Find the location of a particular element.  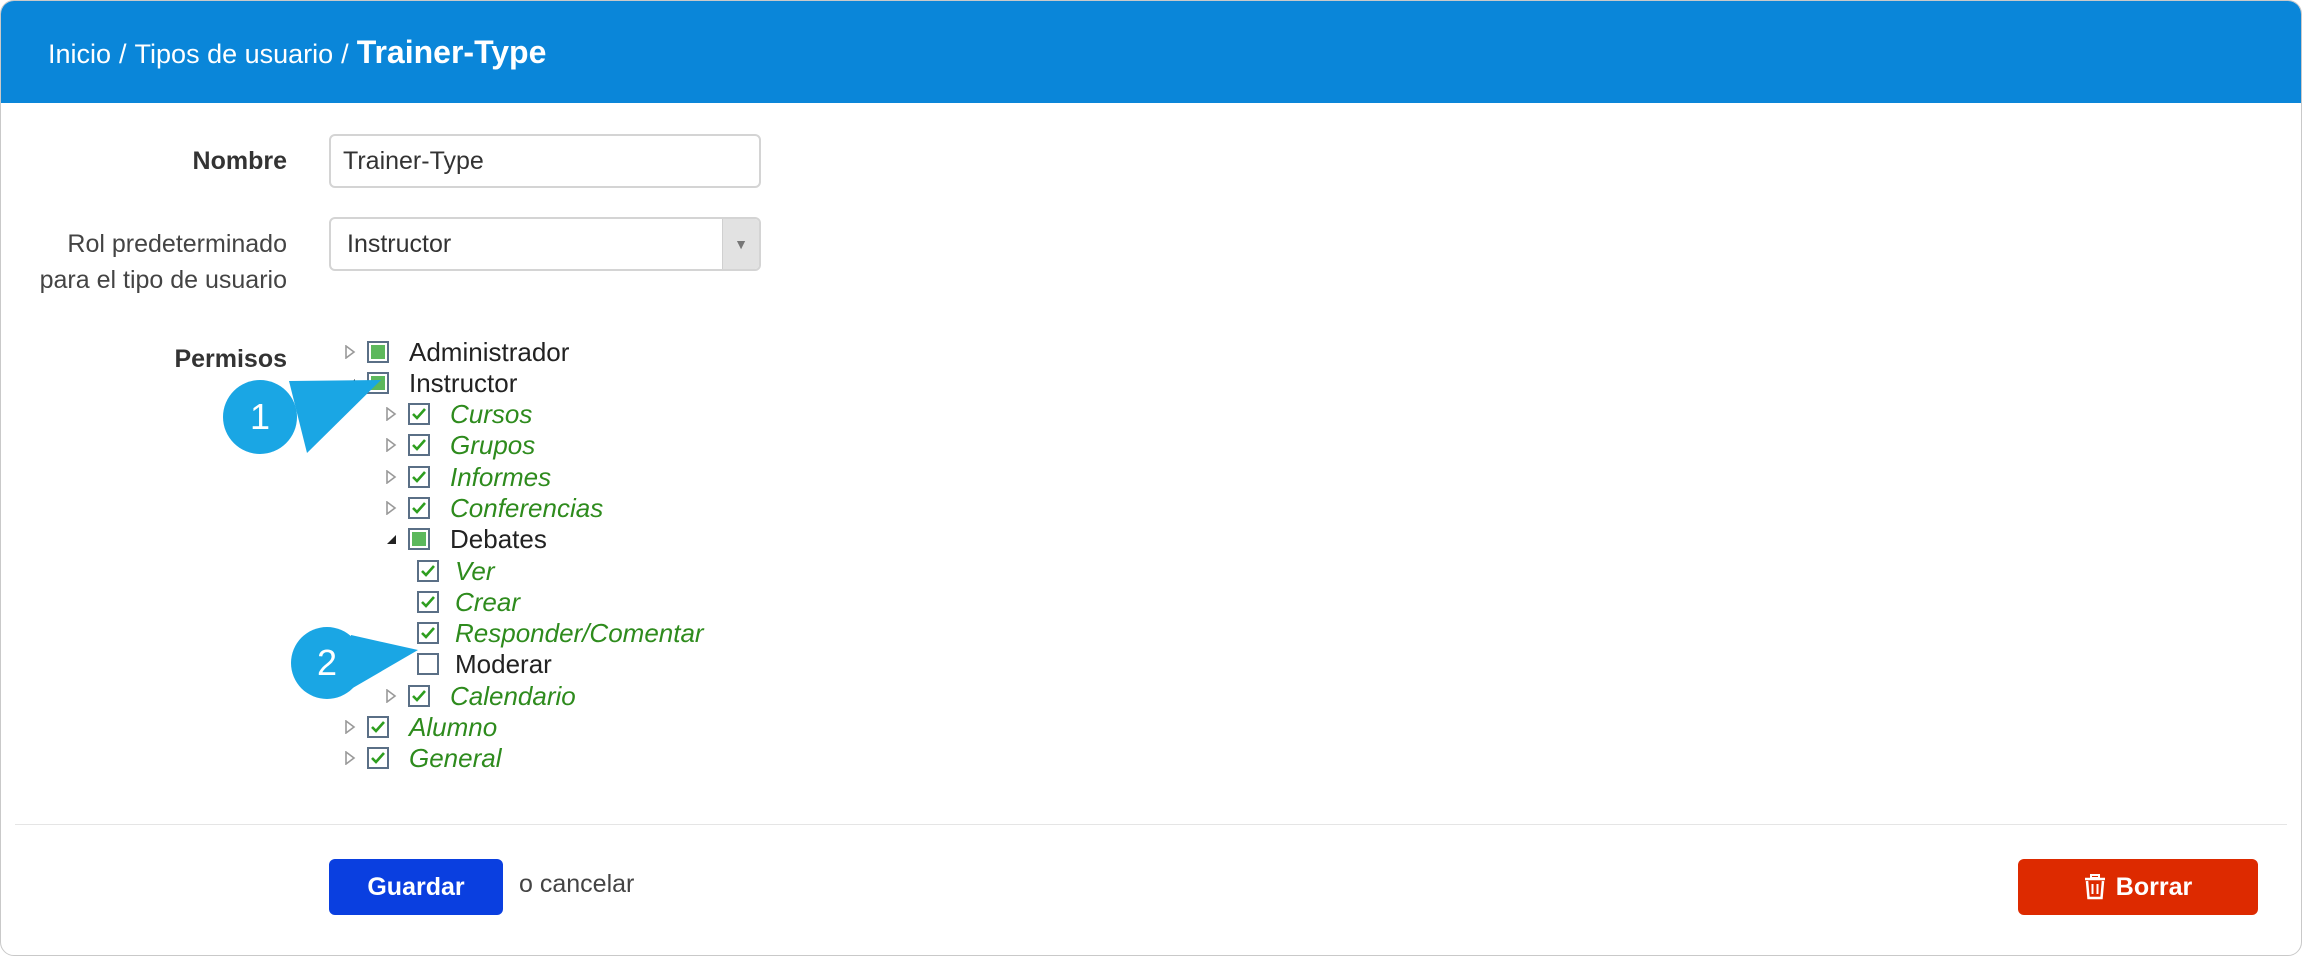

trash-icon is located at coordinates (2095, 887).